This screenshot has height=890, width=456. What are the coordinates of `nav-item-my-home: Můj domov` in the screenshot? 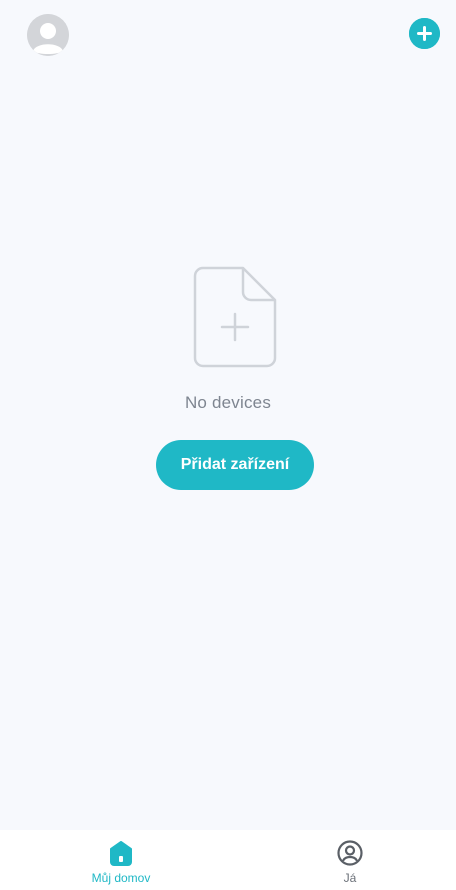 It's located at (121, 862).